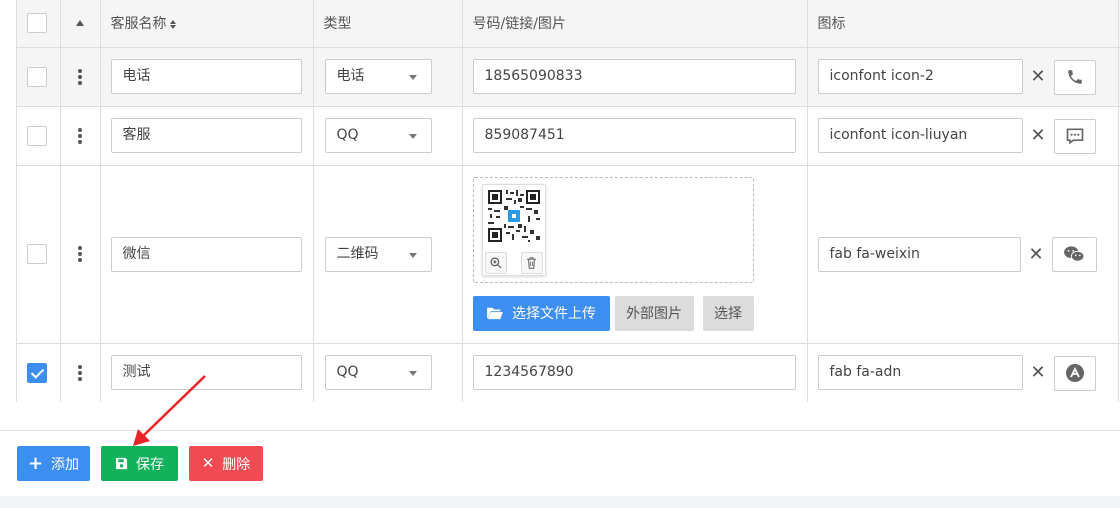 This screenshot has width=1120, height=508. I want to click on icon-class-input: iconfont icon-2, so click(920, 76).